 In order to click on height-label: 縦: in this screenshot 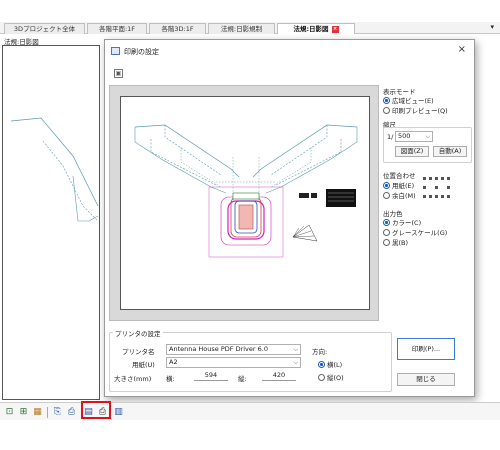, I will do `click(242, 379)`.